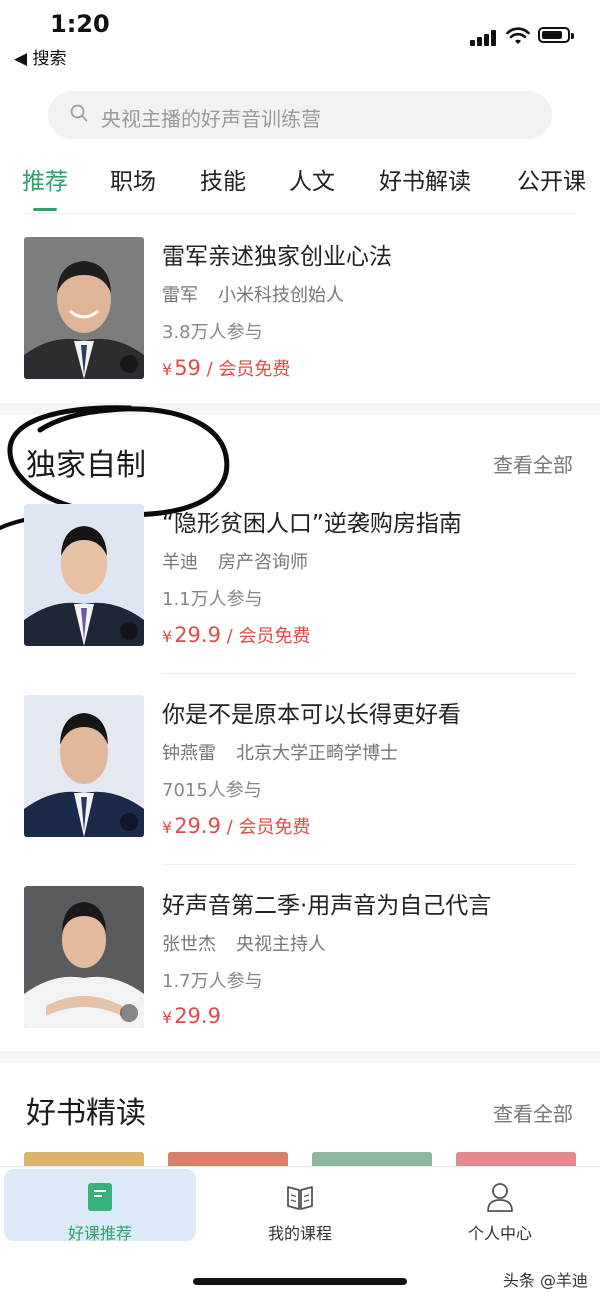  What do you see at coordinates (556, 35) in the screenshot?
I see `battery-icon` at bounding box center [556, 35].